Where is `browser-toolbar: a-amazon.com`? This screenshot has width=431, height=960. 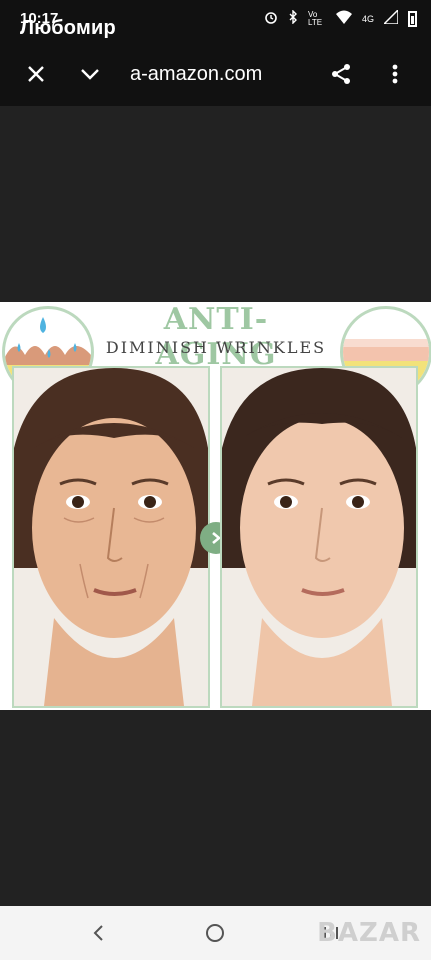
browser-toolbar: a-amazon.com is located at coordinates (215, 74).